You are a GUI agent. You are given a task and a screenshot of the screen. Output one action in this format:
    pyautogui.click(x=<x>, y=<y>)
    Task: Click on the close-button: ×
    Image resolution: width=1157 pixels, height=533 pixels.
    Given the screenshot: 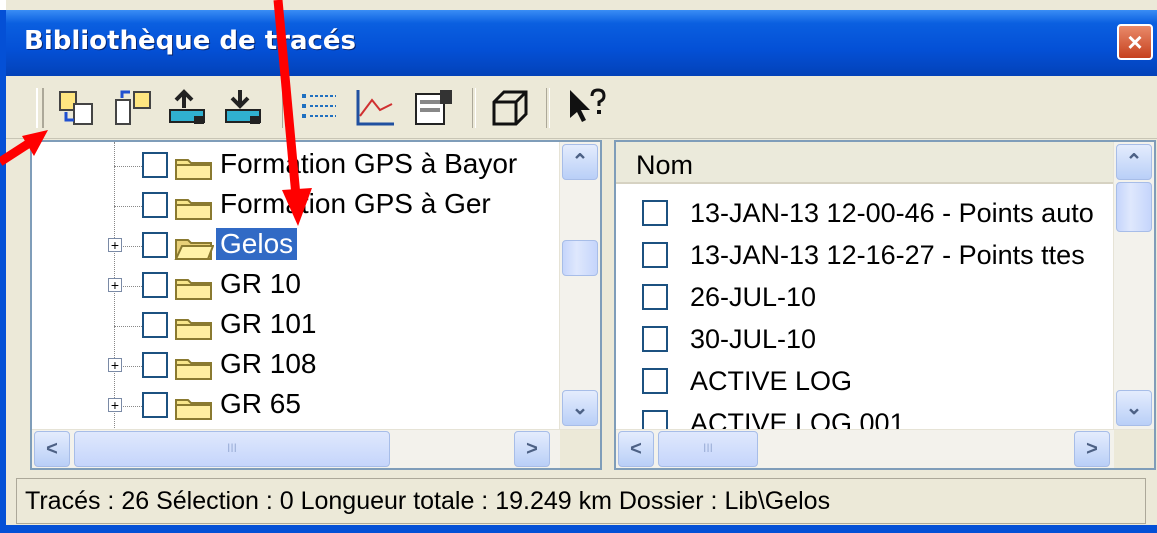 What is the action you would take?
    pyautogui.click(x=1135, y=42)
    